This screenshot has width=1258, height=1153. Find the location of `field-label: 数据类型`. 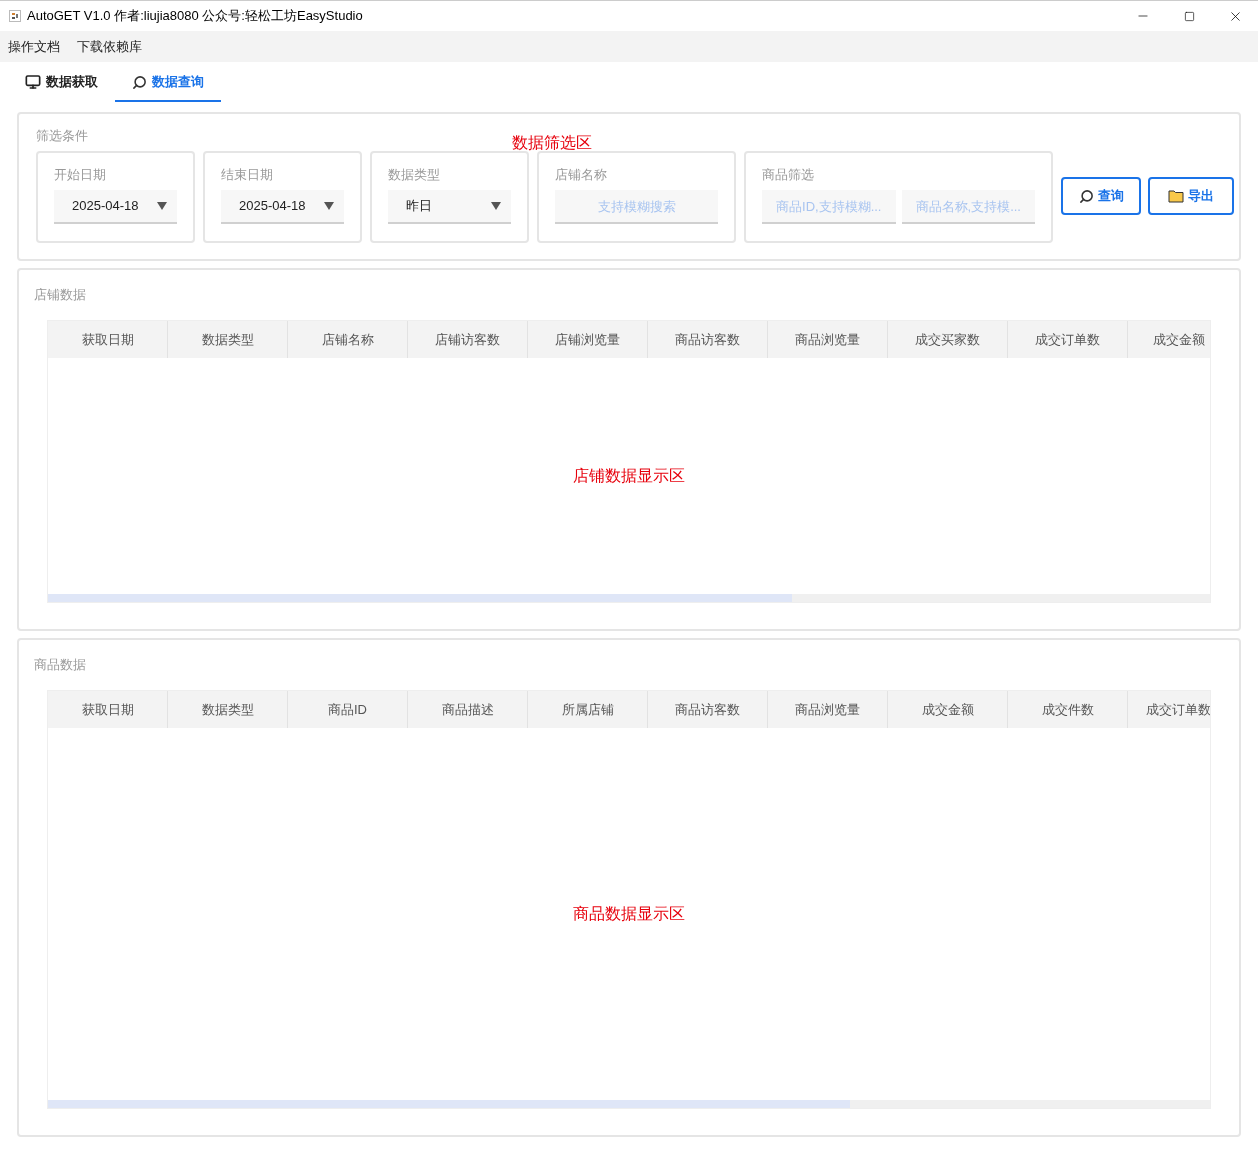

field-label: 数据类型 is located at coordinates (414, 173).